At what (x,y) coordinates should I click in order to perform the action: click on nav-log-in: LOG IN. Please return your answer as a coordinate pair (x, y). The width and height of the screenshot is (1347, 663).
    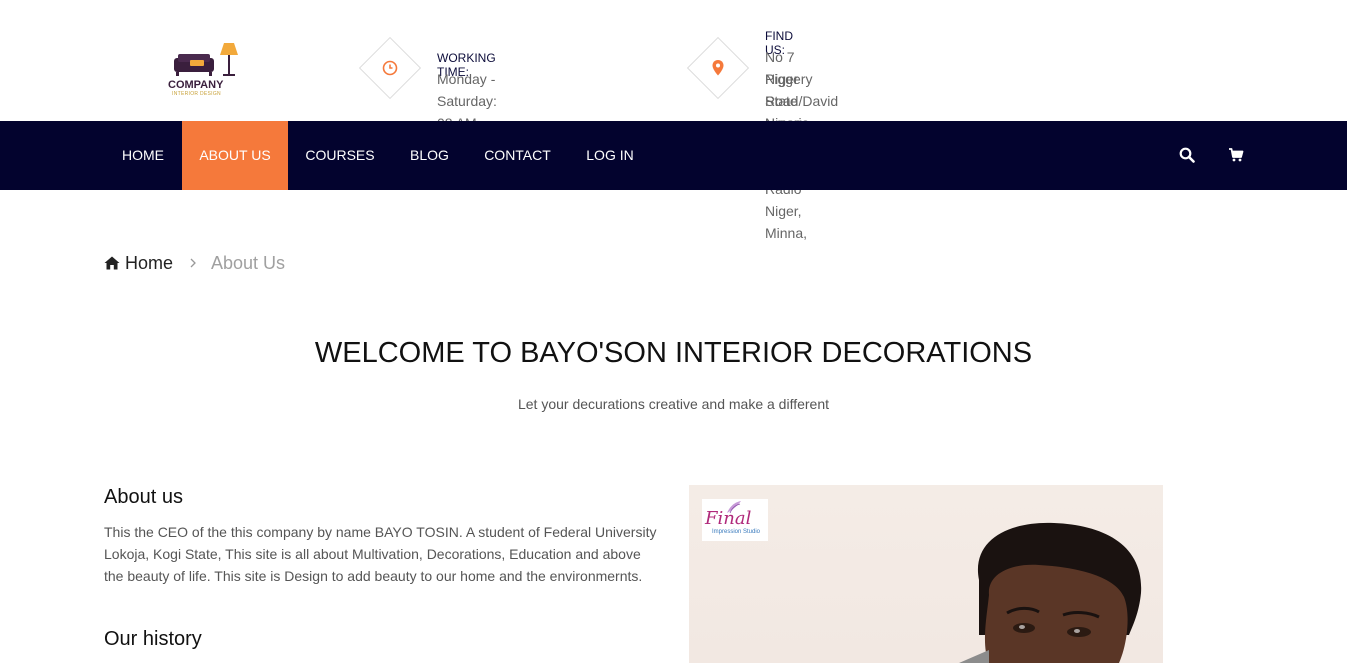
    Looking at the image, I should click on (610, 155).